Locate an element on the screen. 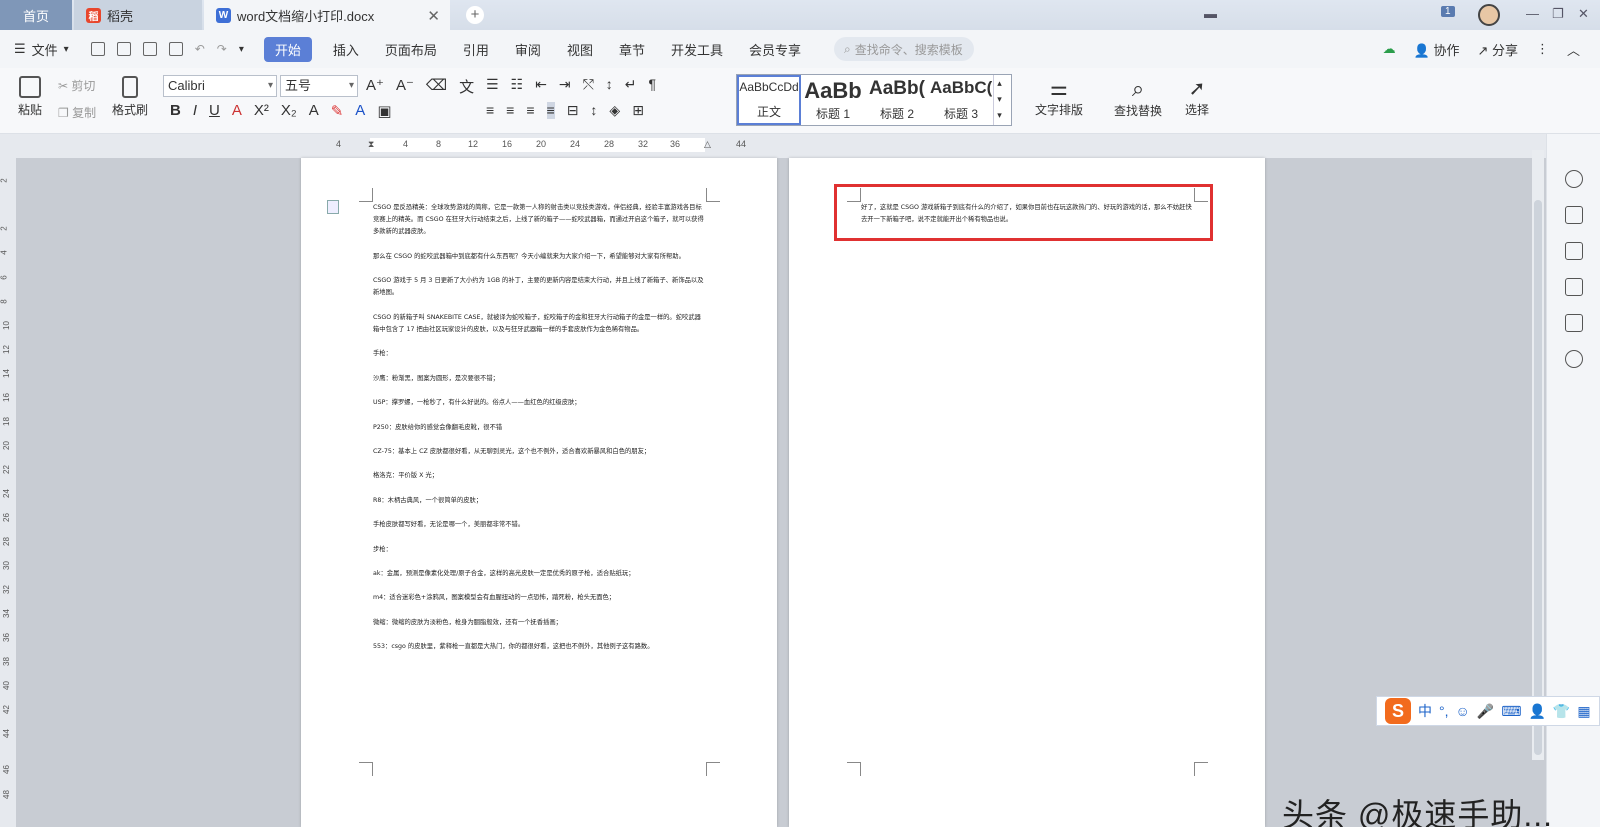 The height and width of the screenshot is (827, 1600). tab-daoke: 稻 稻壳 is located at coordinates (138, 15).